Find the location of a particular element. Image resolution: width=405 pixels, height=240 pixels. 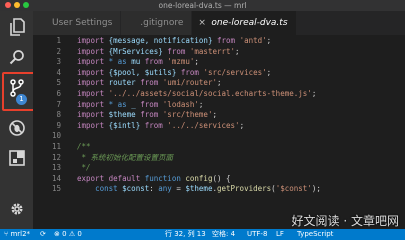

problems-indicator: ⊗ 0 ⚠ 0 is located at coordinates (68, 234).